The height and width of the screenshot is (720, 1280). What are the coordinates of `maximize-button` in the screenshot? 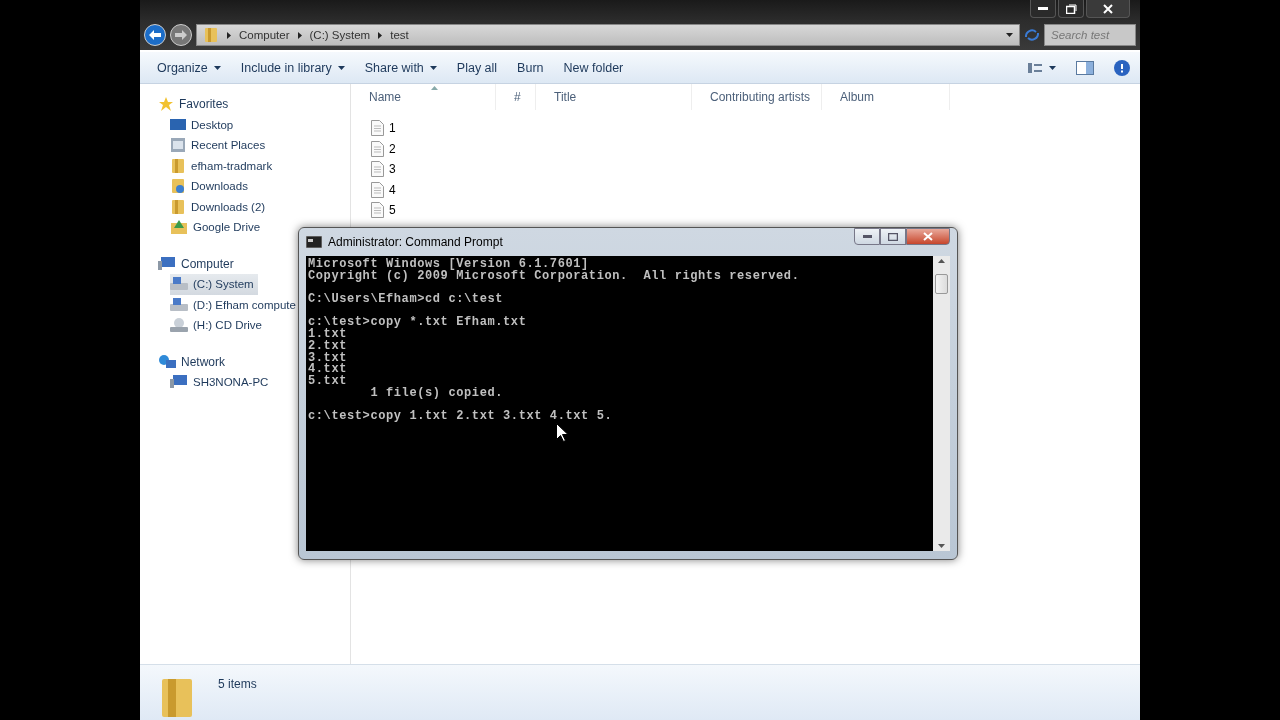 It's located at (893, 236).